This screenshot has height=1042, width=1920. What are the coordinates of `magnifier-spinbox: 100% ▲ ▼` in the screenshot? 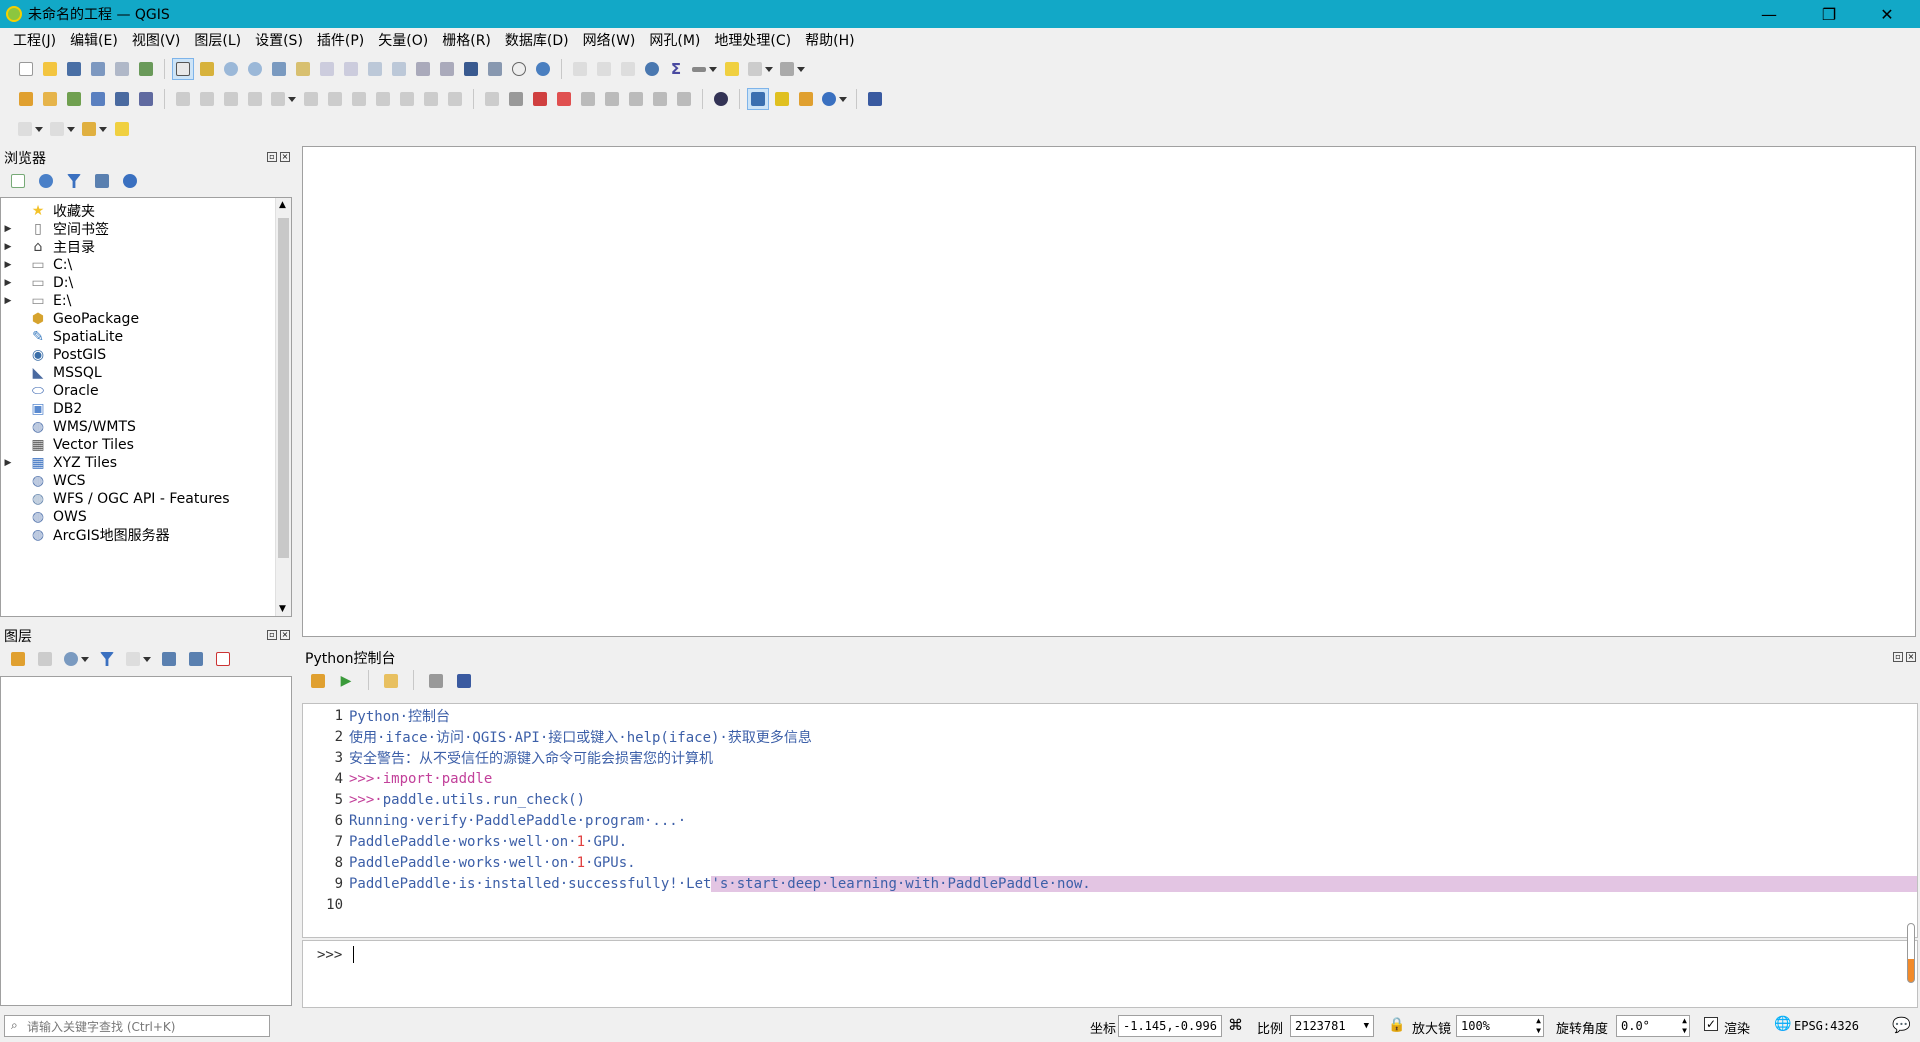 It's located at (1500, 1026).